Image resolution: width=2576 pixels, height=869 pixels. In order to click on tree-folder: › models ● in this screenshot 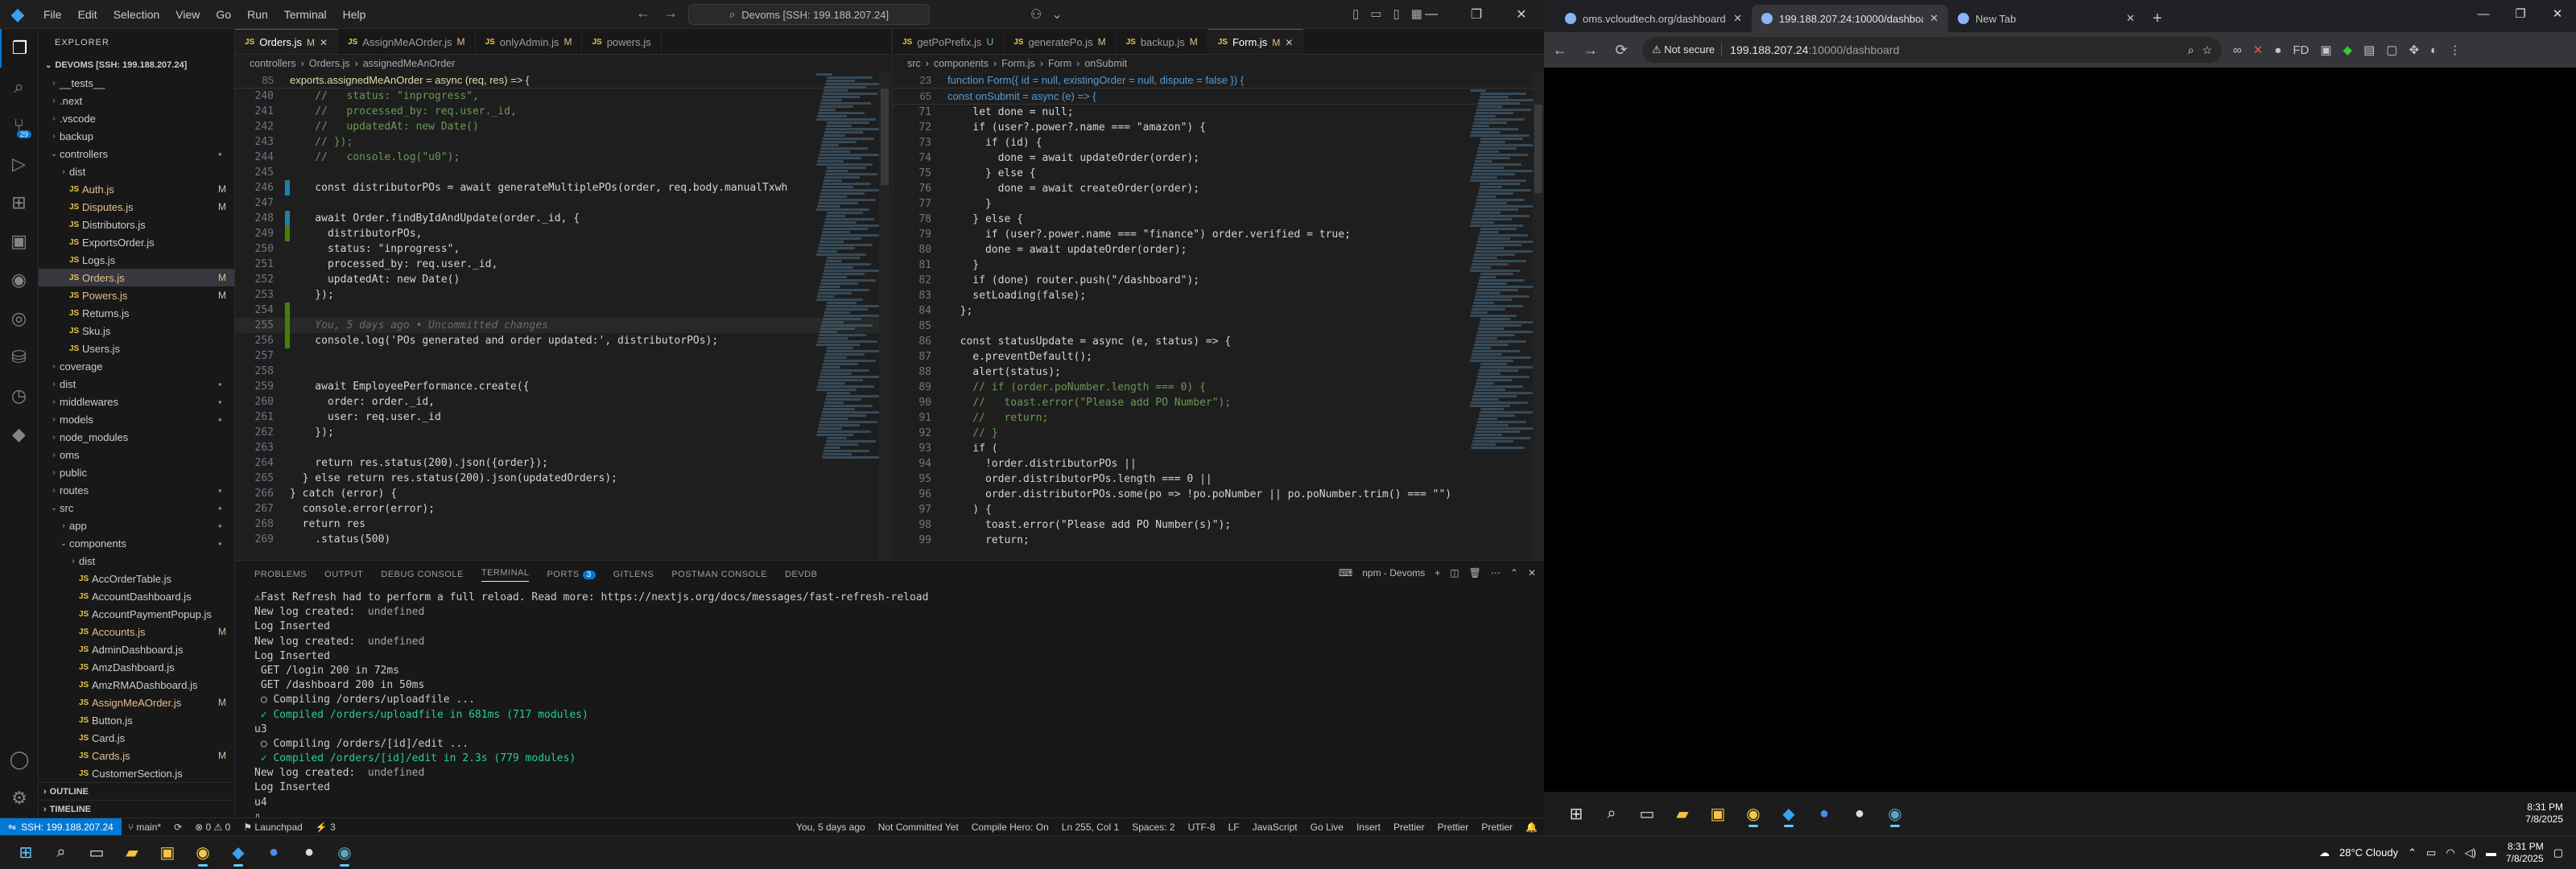, I will do `click(136, 419)`.